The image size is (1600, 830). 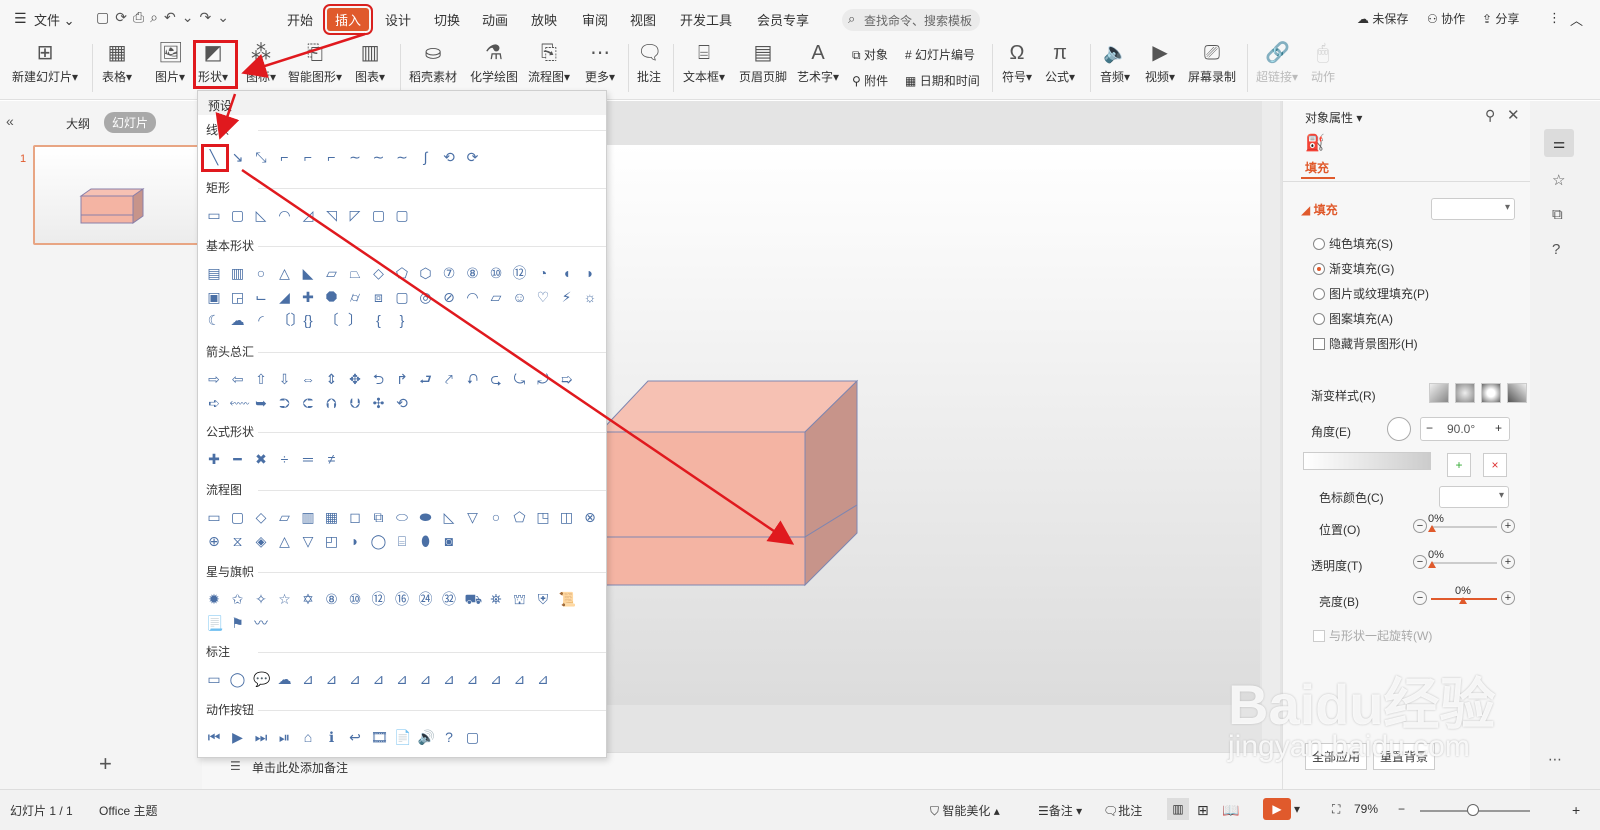 What do you see at coordinates (1349, 746) in the screenshot?
I see `watermark-url: jingyan.baidu.com` at bounding box center [1349, 746].